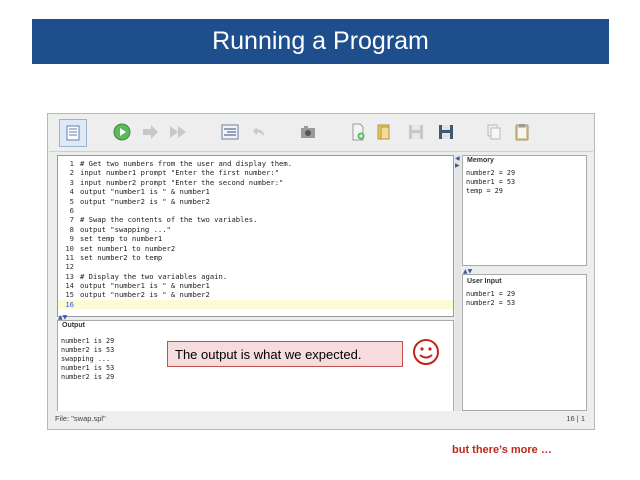  Describe the element at coordinates (69, 248) in the screenshot. I see `line-number: 10` at that location.